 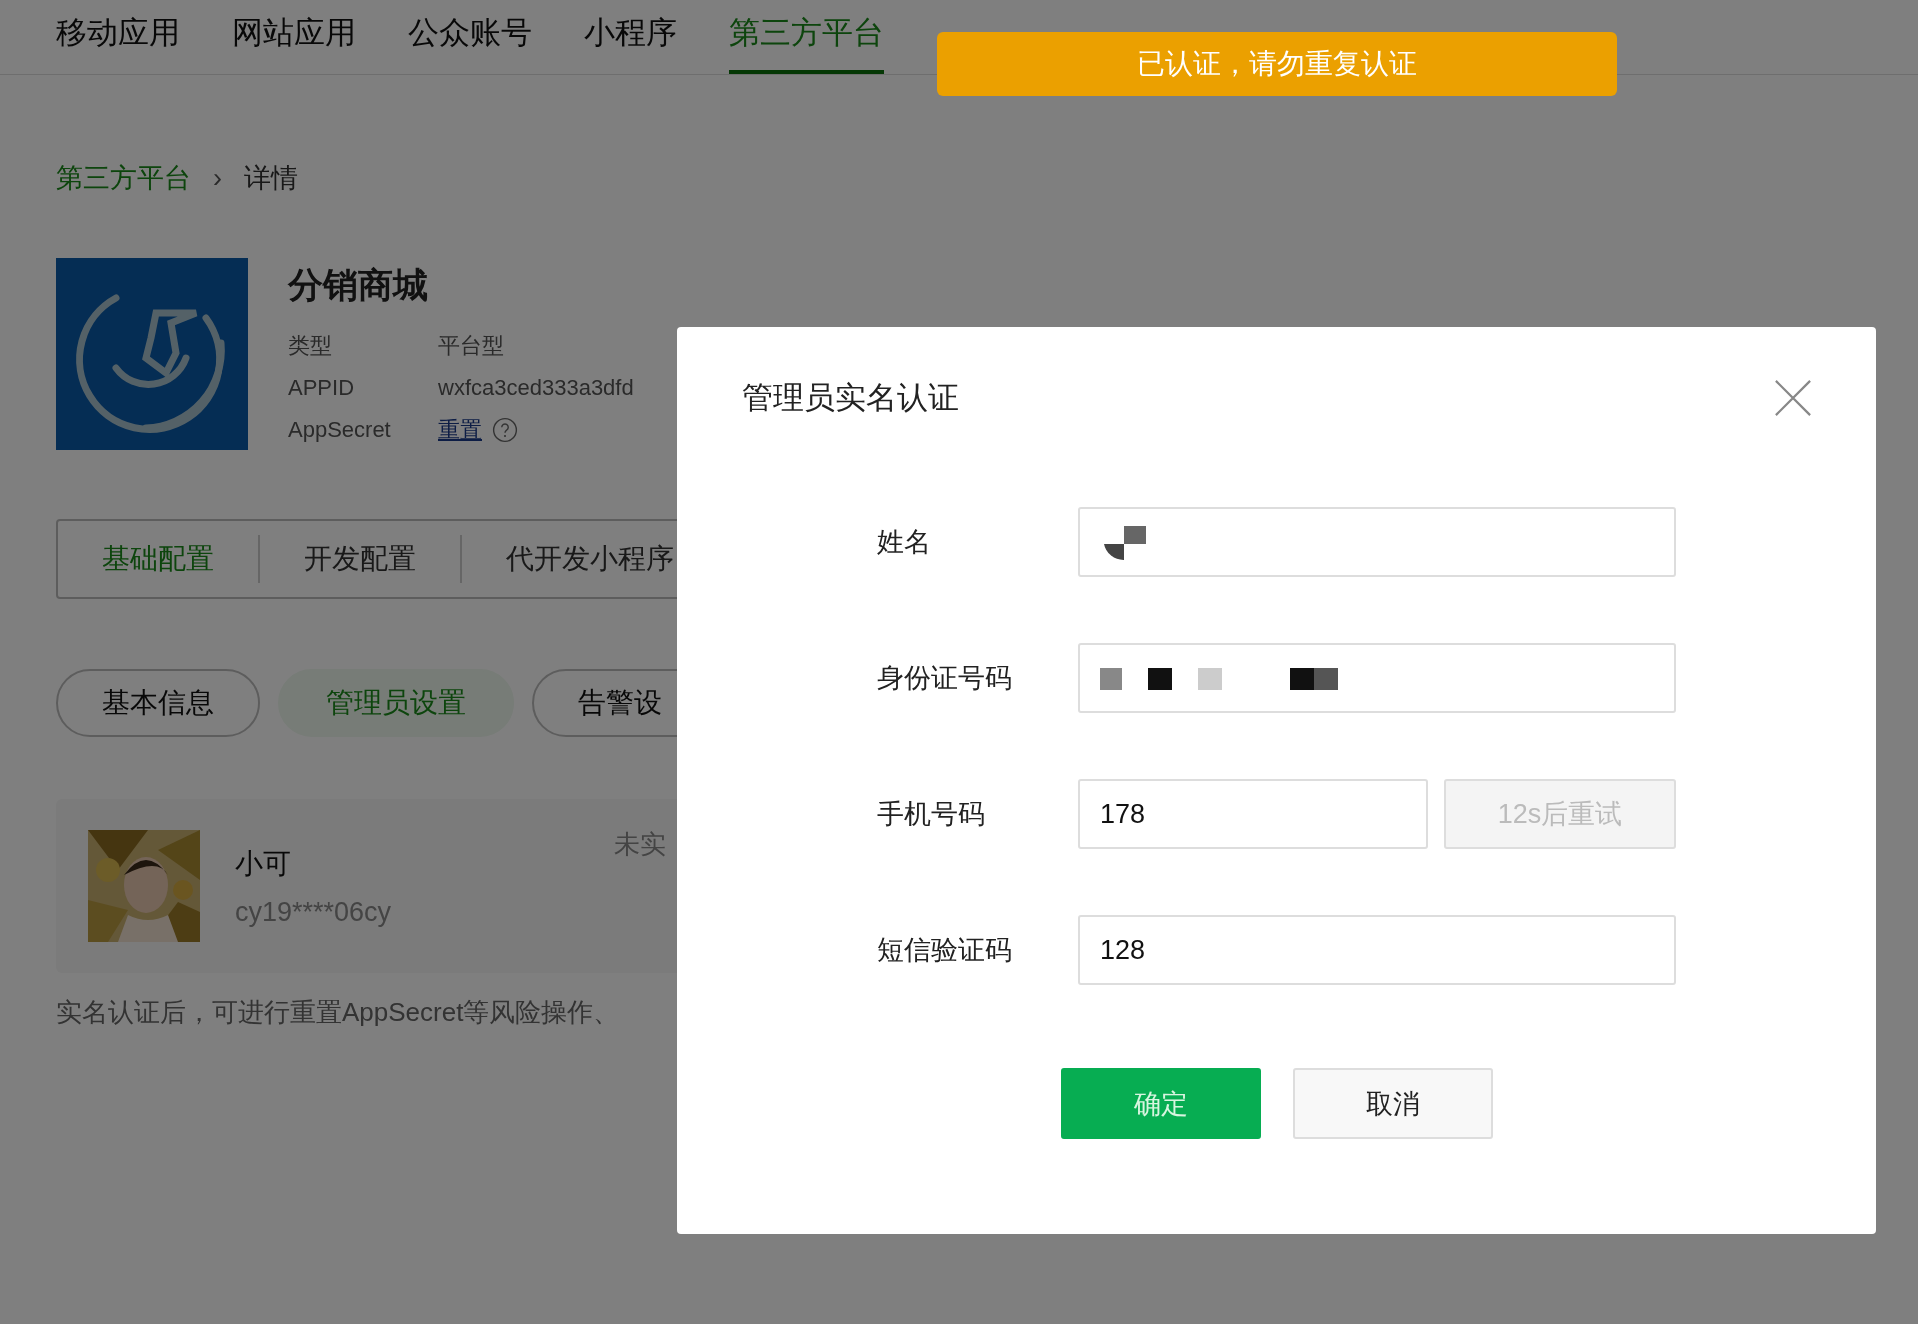 I want to click on field-label: 手机号码, so click(x=931, y=814).